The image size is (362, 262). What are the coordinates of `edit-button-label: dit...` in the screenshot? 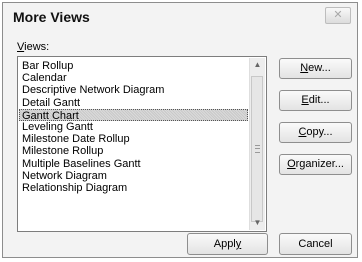 It's located at (319, 100).